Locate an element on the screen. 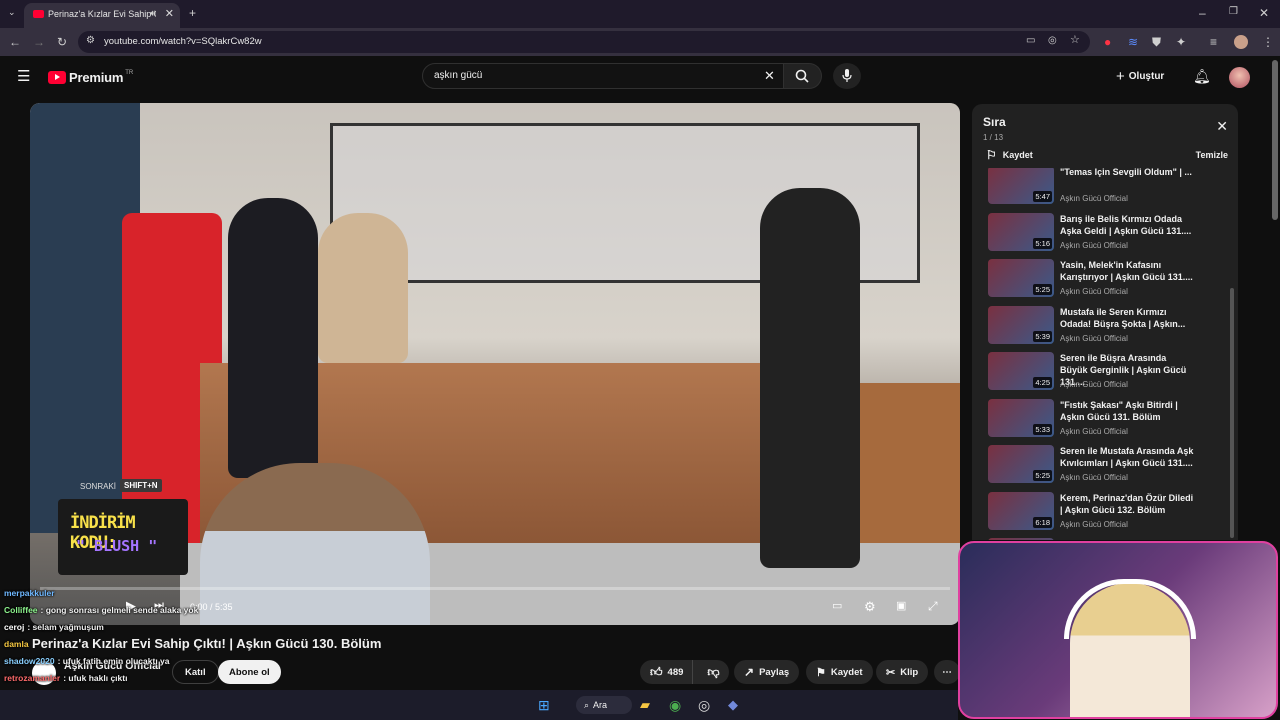  fullscreen-icon: ⤢ is located at coordinates (933, 606).